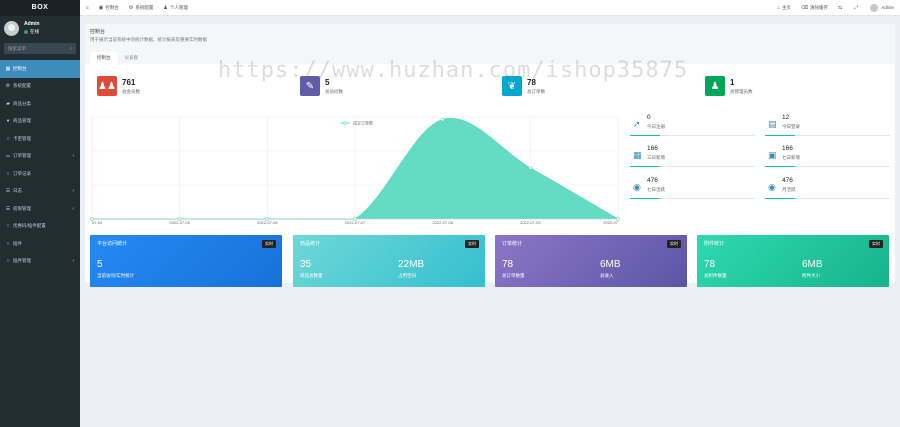  I want to click on card-subtitle-primary: 当前访问/实时统计, so click(116, 275).